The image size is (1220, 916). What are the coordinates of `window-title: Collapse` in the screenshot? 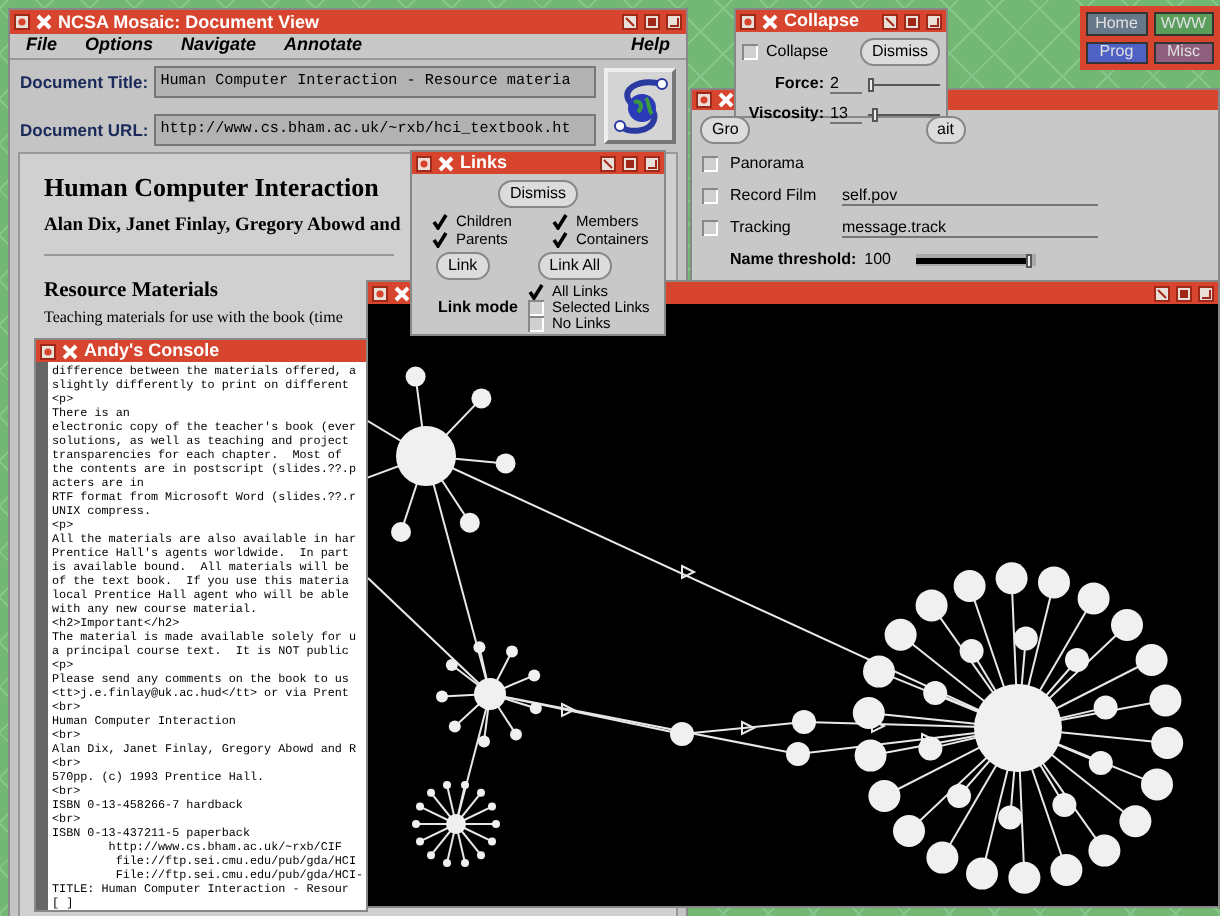 It's located at (822, 21).